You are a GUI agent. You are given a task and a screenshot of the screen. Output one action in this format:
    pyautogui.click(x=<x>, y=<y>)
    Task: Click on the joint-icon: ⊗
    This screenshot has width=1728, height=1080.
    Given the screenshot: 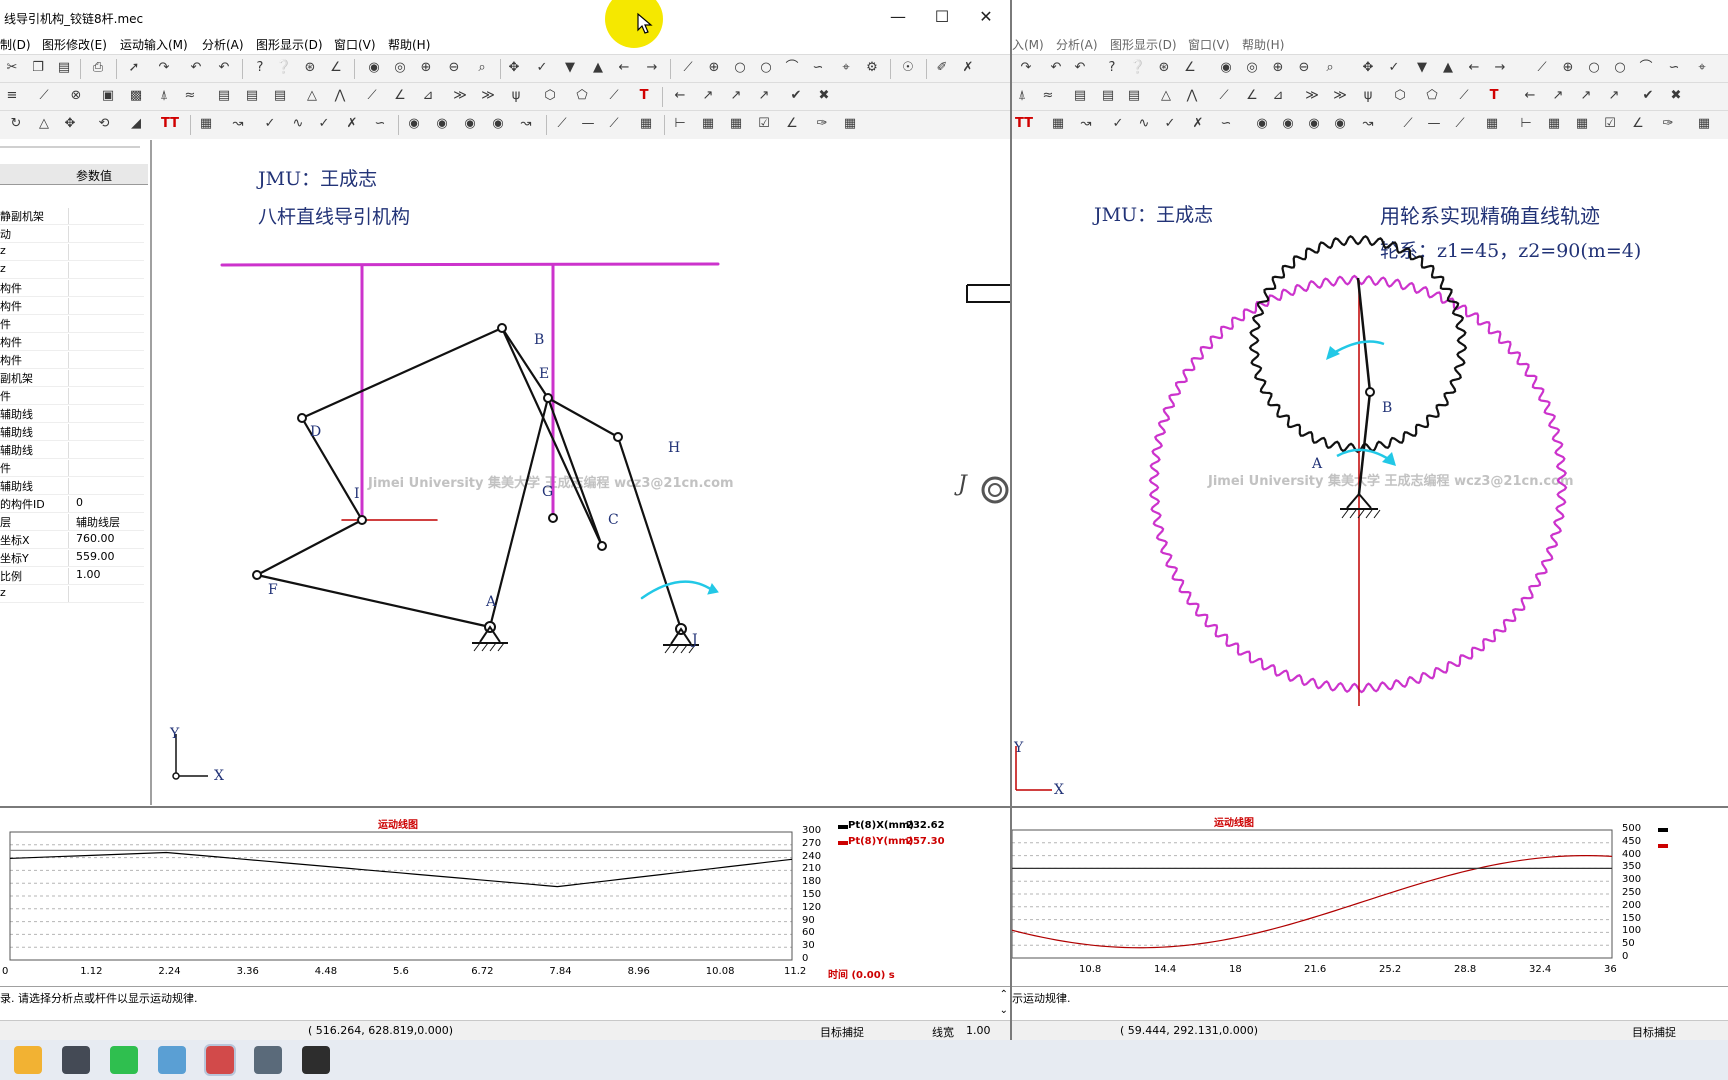 What is the action you would take?
    pyautogui.click(x=76, y=96)
    